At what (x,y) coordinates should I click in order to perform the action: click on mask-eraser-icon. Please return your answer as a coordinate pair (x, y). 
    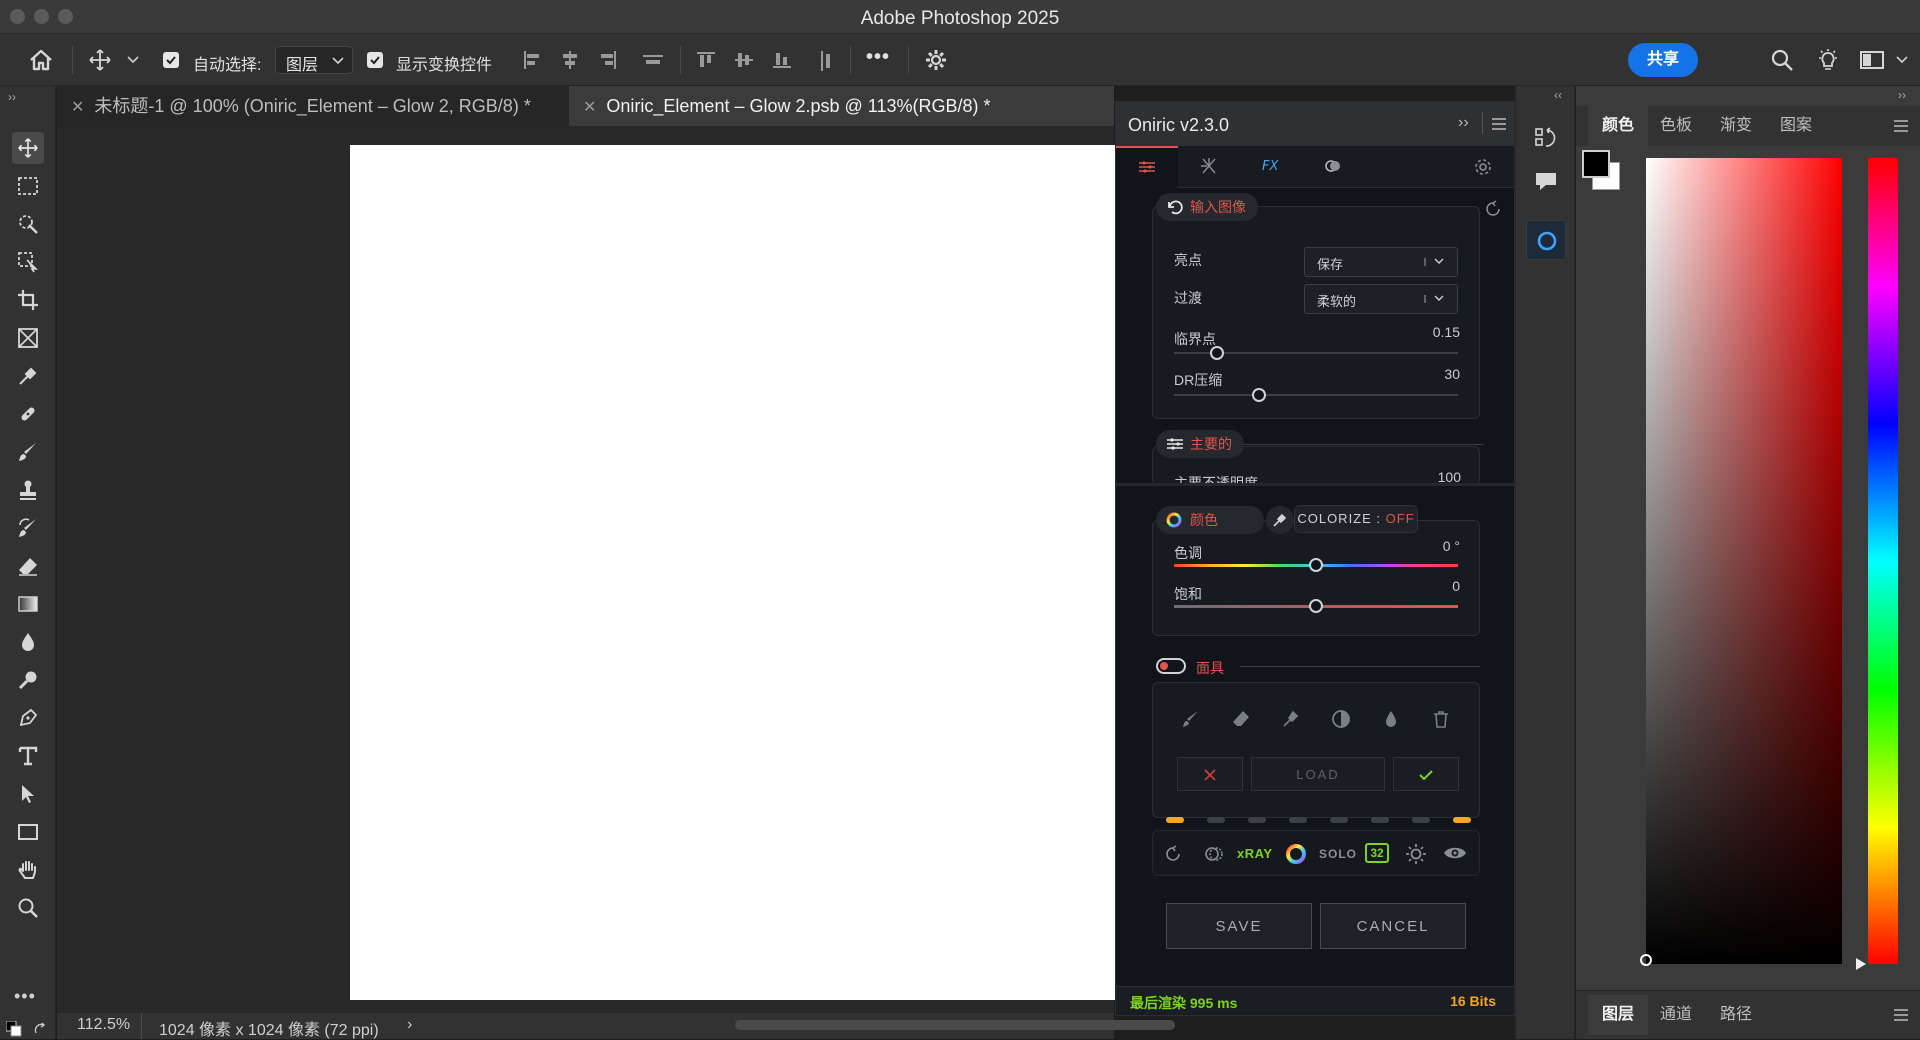
    Looking at the image, I should click on (1241, 719).